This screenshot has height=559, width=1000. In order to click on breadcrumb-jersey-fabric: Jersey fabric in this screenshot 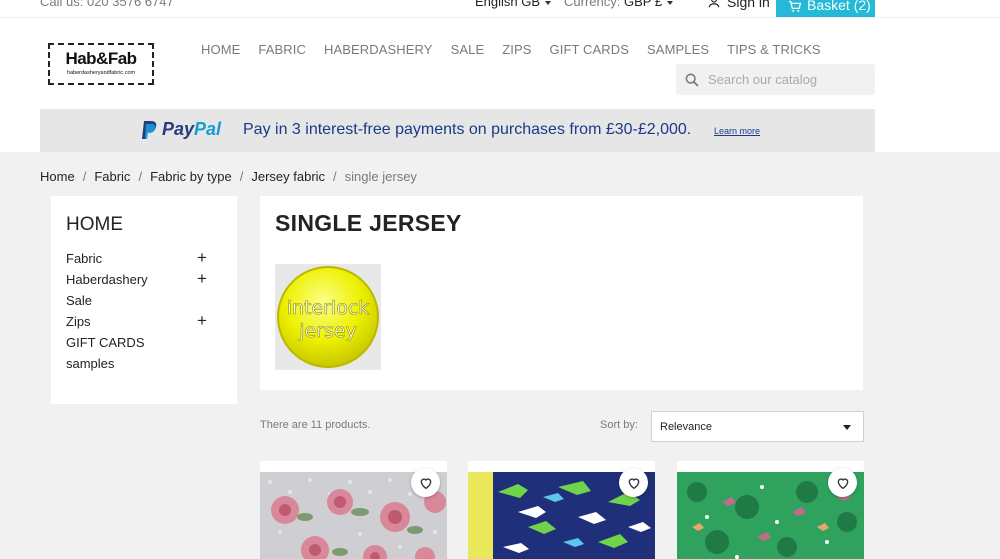, I will do `click(288, 176)`.